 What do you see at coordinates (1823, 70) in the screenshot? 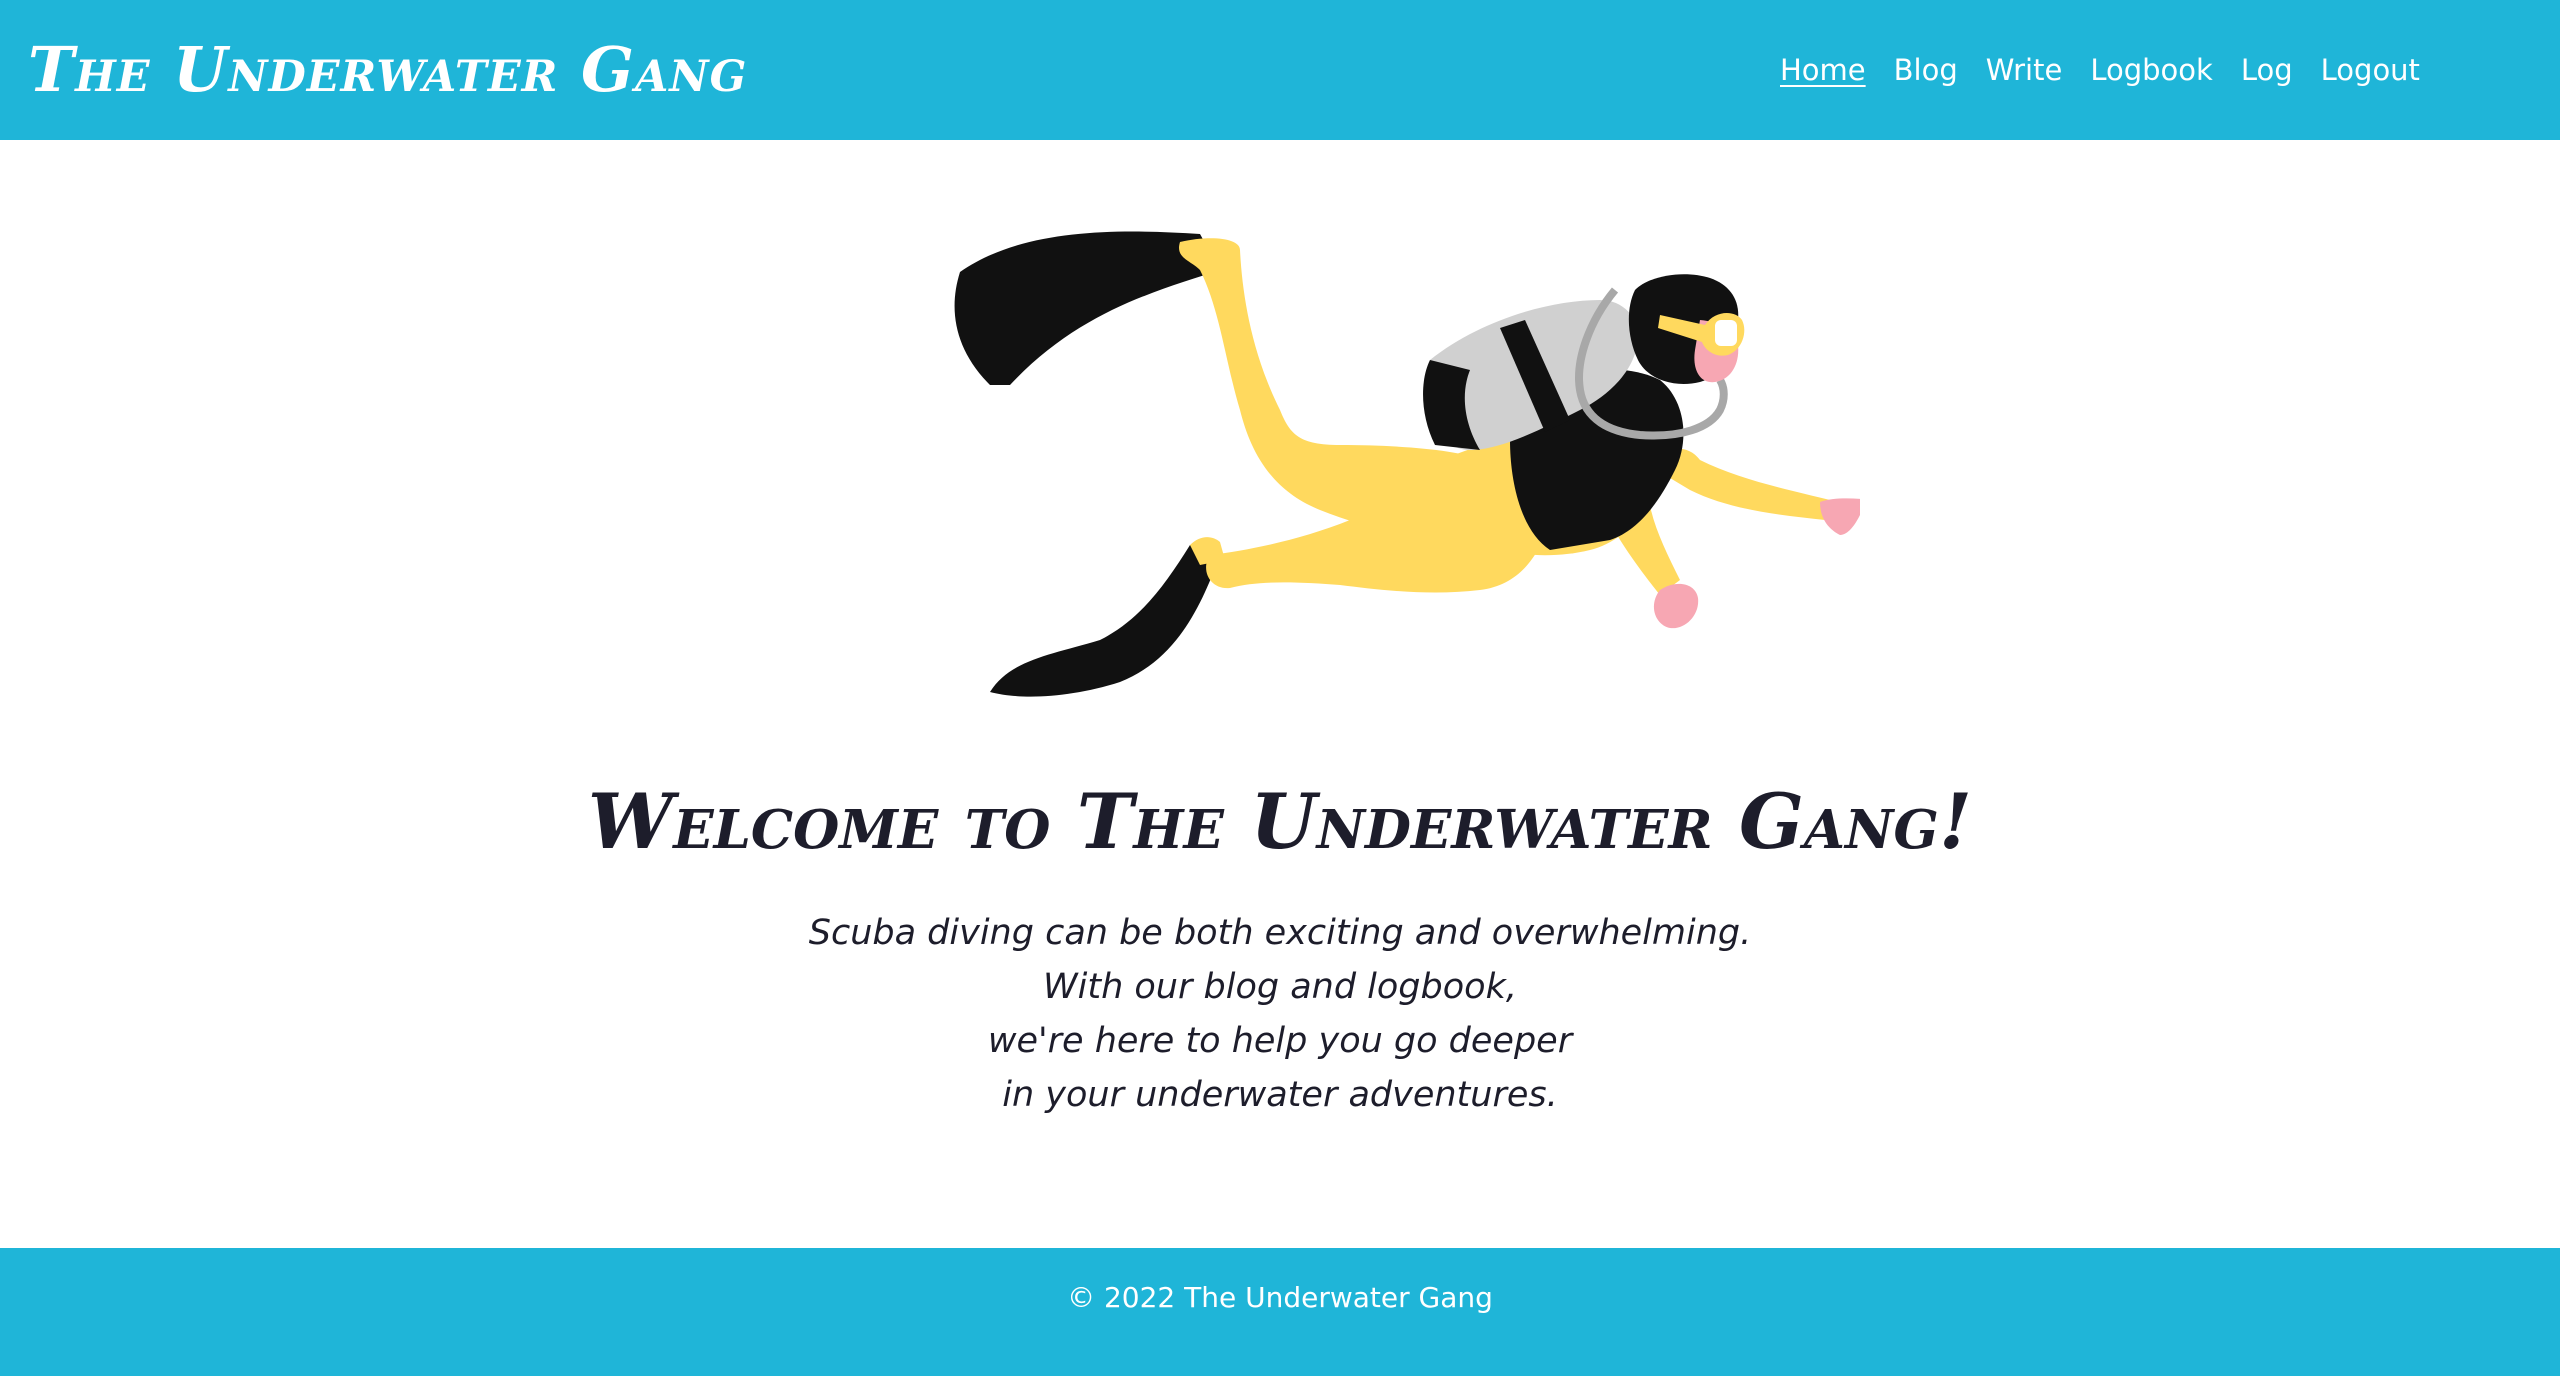
I see `nav-home-link: Home` at bounding box center [1823, 70].